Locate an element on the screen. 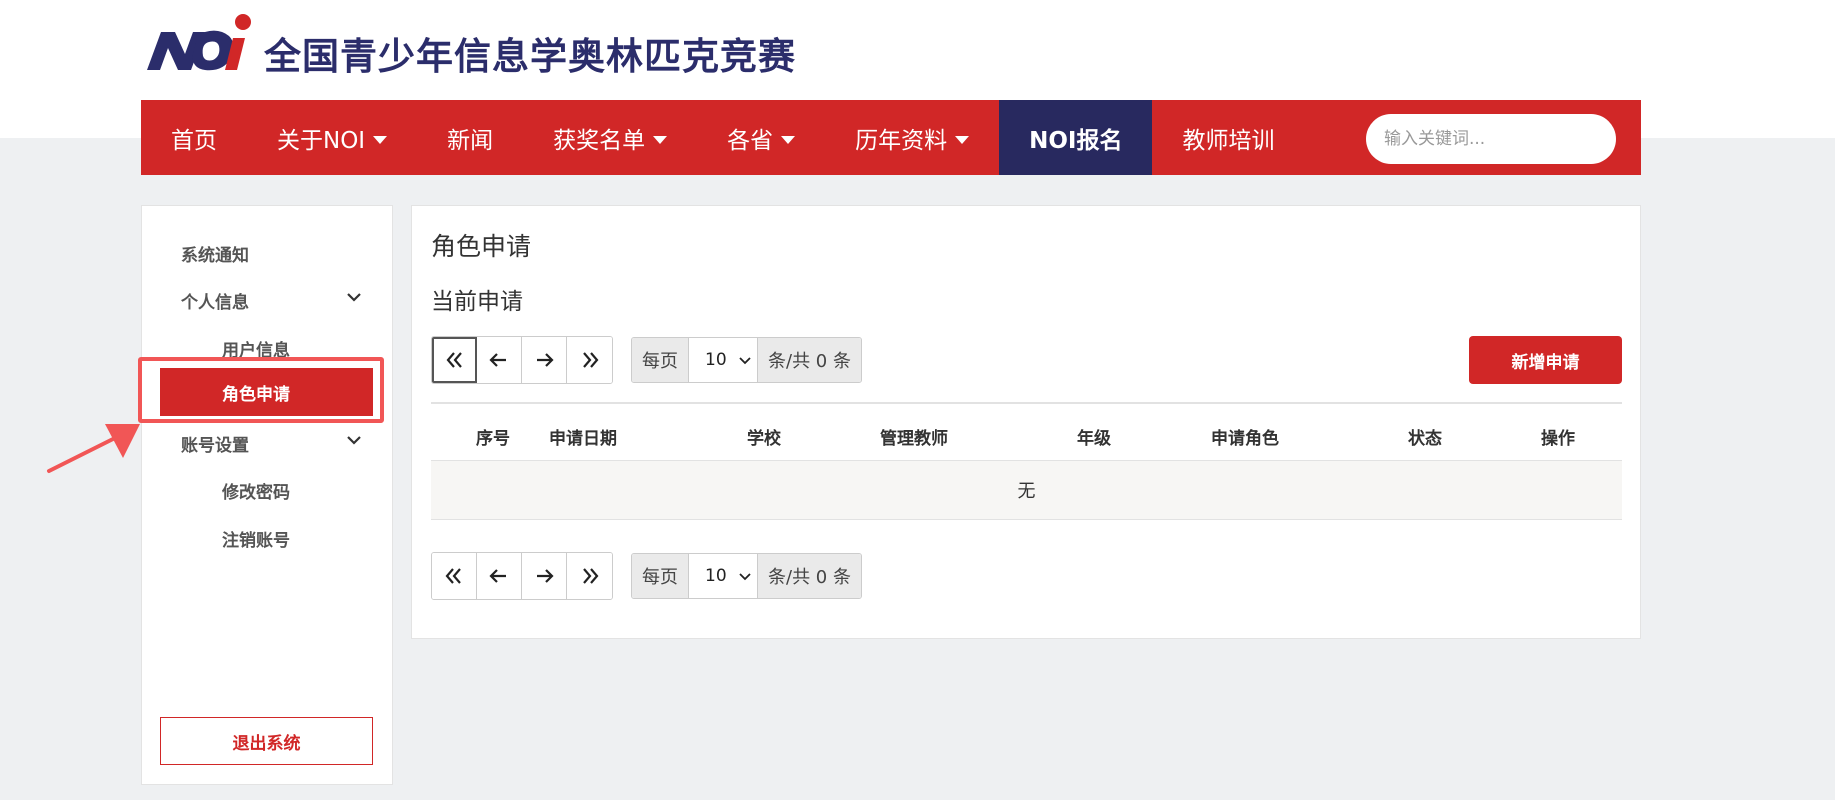 This screenshot has height=800, width=1835. nav-item-winners: 获奖名单 is located at coordinates (610, 137).